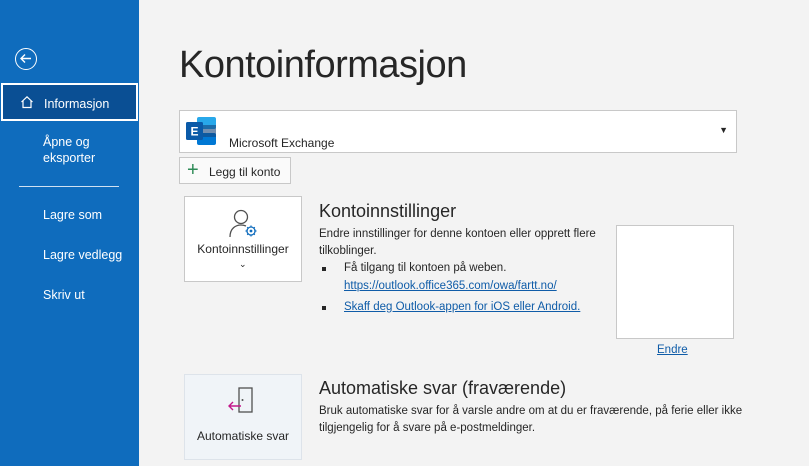 The width and height of the screenshot is (809, 466). What do you see at coordinates (243, 239) in the screenshot?
I see `account-settings-tile: Kontoinnstillinger ⌄` at bounding box center [243, 239].